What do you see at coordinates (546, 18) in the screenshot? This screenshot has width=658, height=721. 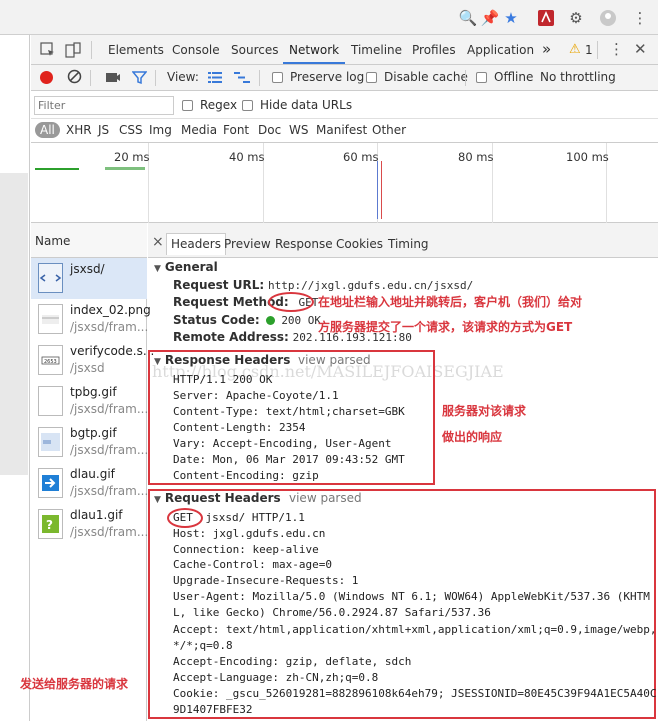 I see `pdf-extension-icon` at bounding box center [546, 18].